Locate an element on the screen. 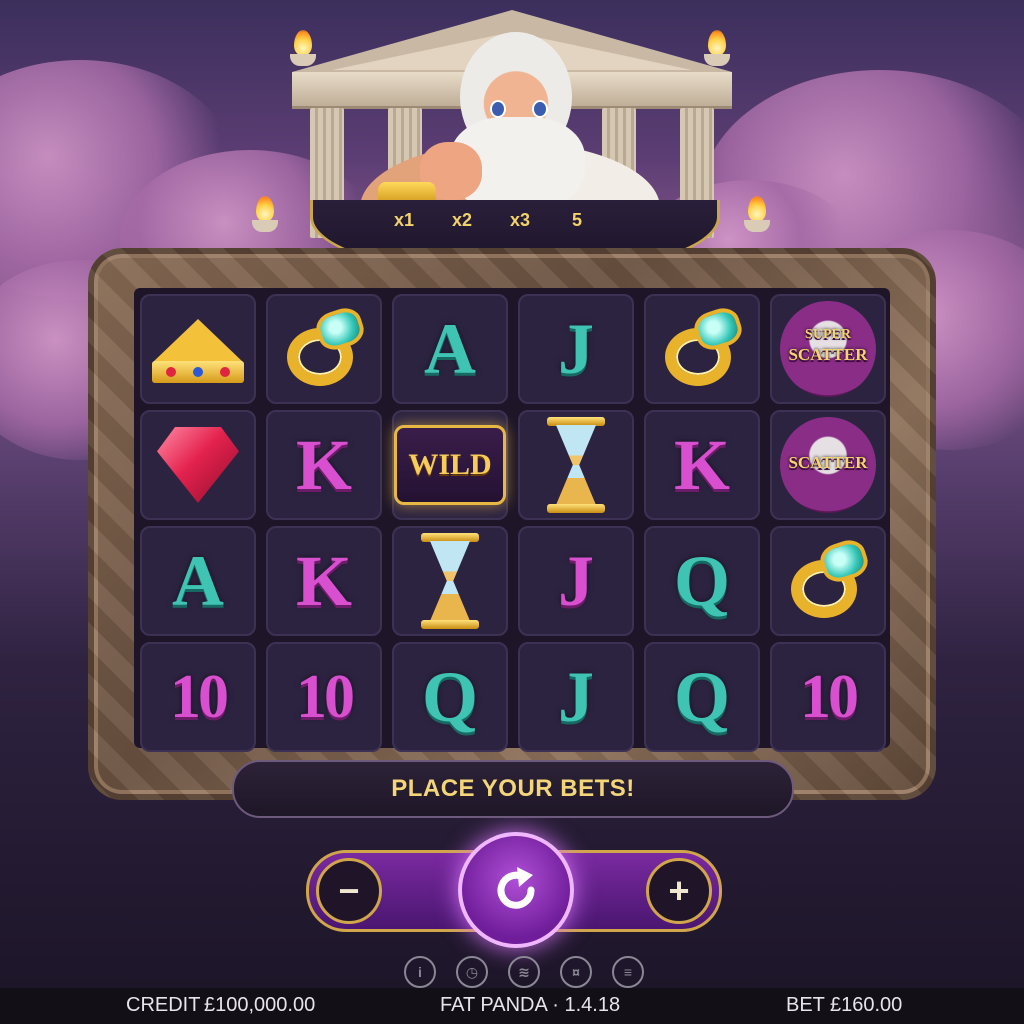 The image size is (1024, 1024). scatter-label-top: SUPER is located at coordinates (828, 334).